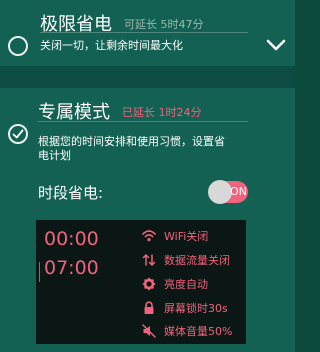  I want to click on mode-extend-custom: 已延长 1时24分, so click(162, 112).